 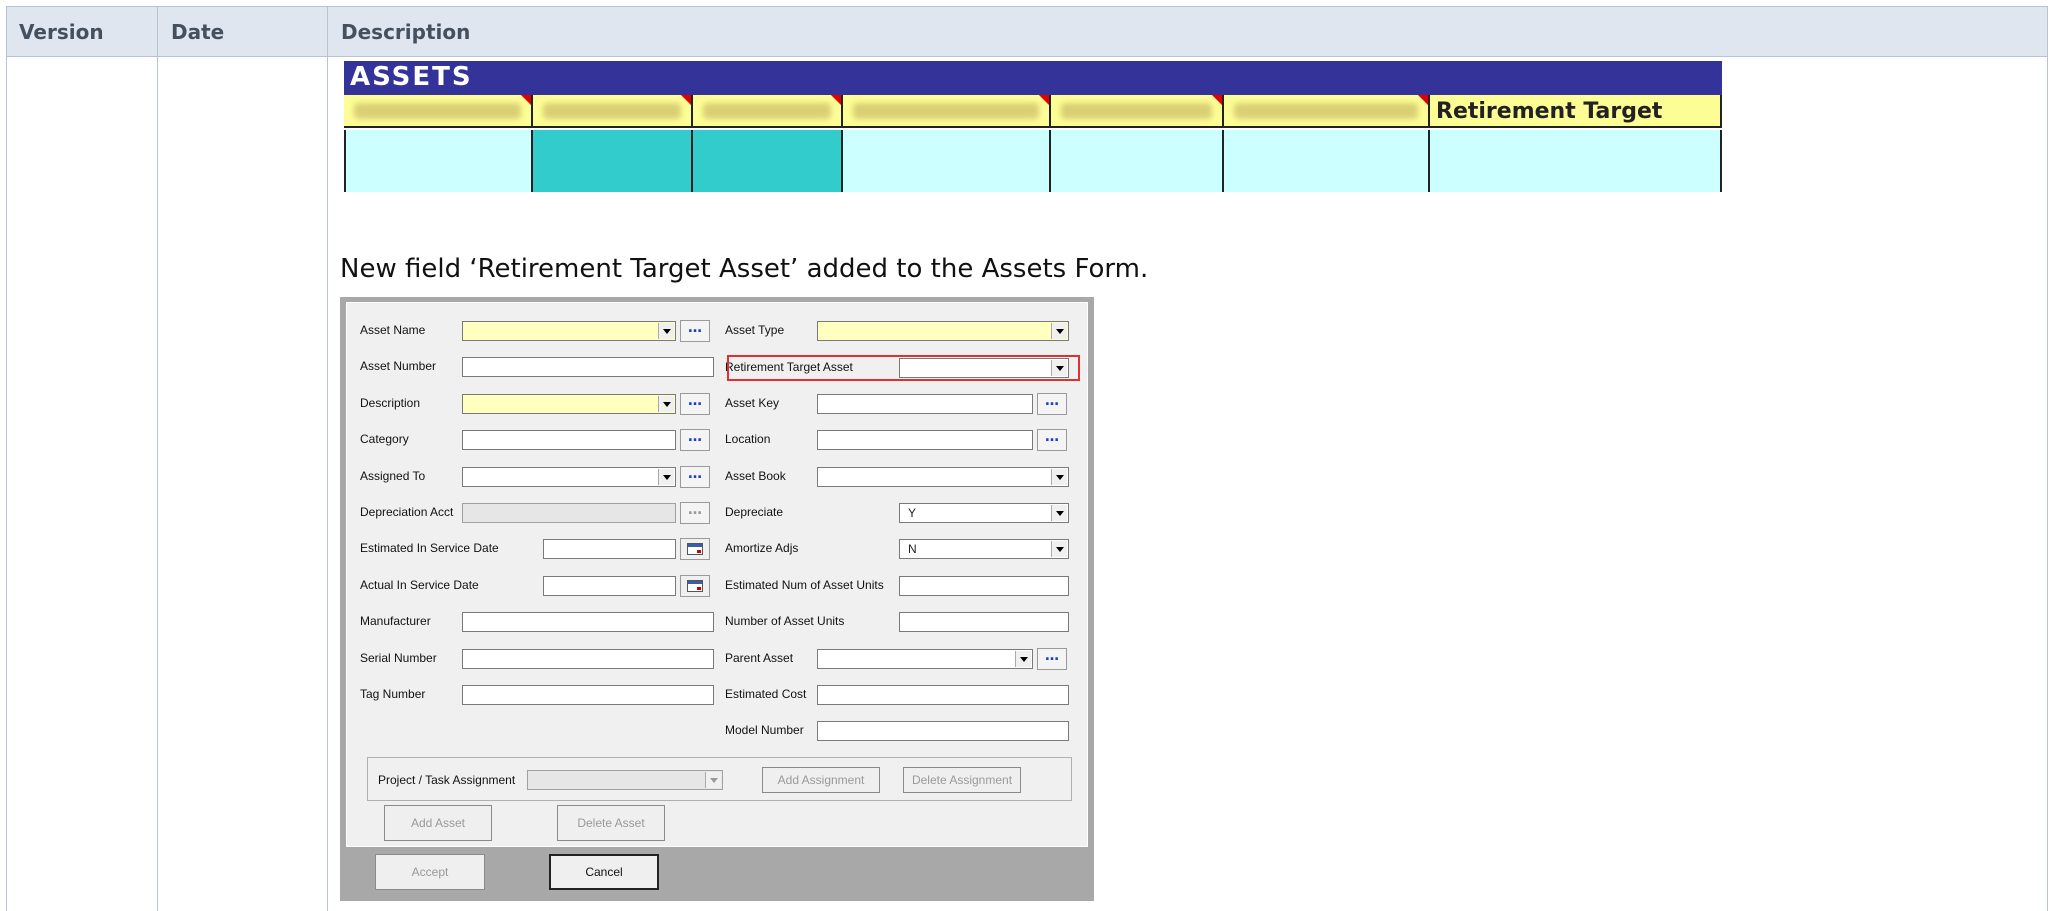 I want to click on location-label: Location, so click(x=748, y=439).